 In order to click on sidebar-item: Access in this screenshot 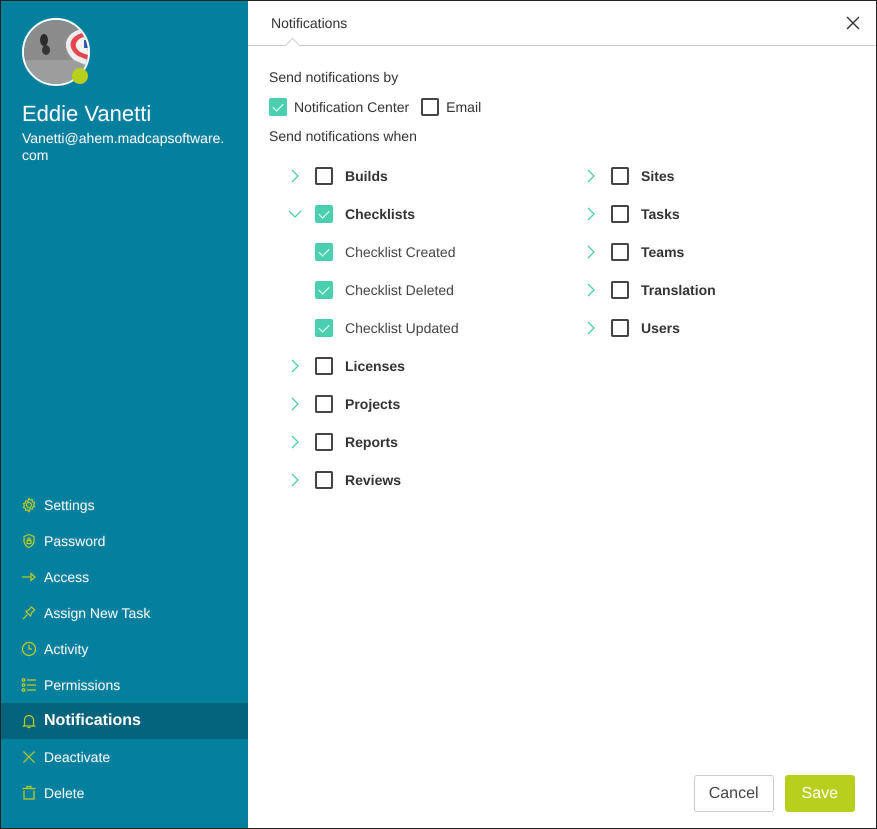, I will do `click(124, 577)`.